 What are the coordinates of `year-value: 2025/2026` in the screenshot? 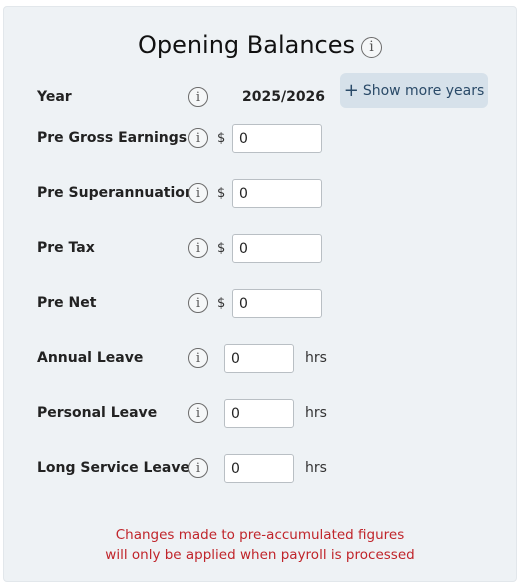 It's located at (284, 97).